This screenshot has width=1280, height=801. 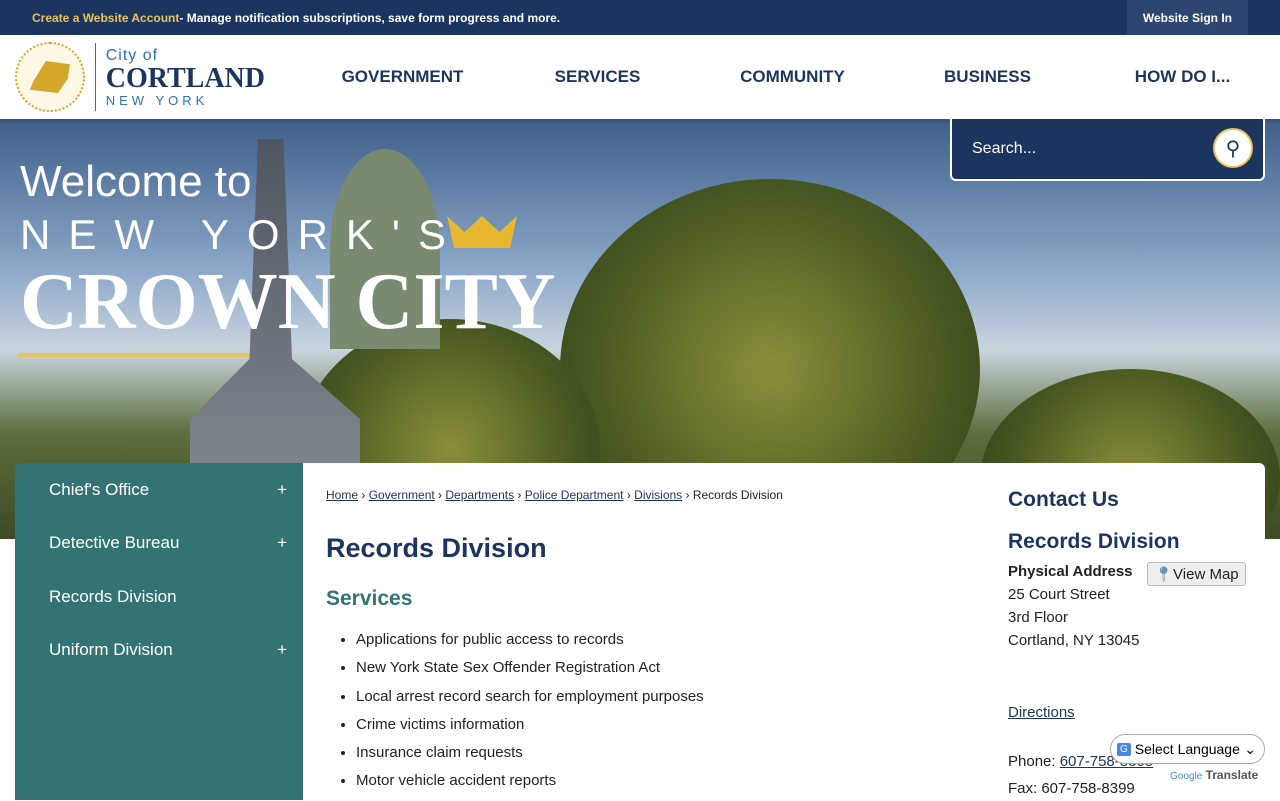 I want to click on nav-services: SERVICES, so click(x=597, y=77).